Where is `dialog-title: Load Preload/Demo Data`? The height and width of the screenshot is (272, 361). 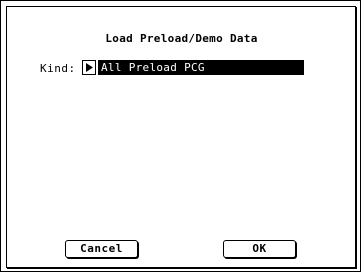
dialog-title: Load Preload/Demo Data is located at coordinates (181, 38).